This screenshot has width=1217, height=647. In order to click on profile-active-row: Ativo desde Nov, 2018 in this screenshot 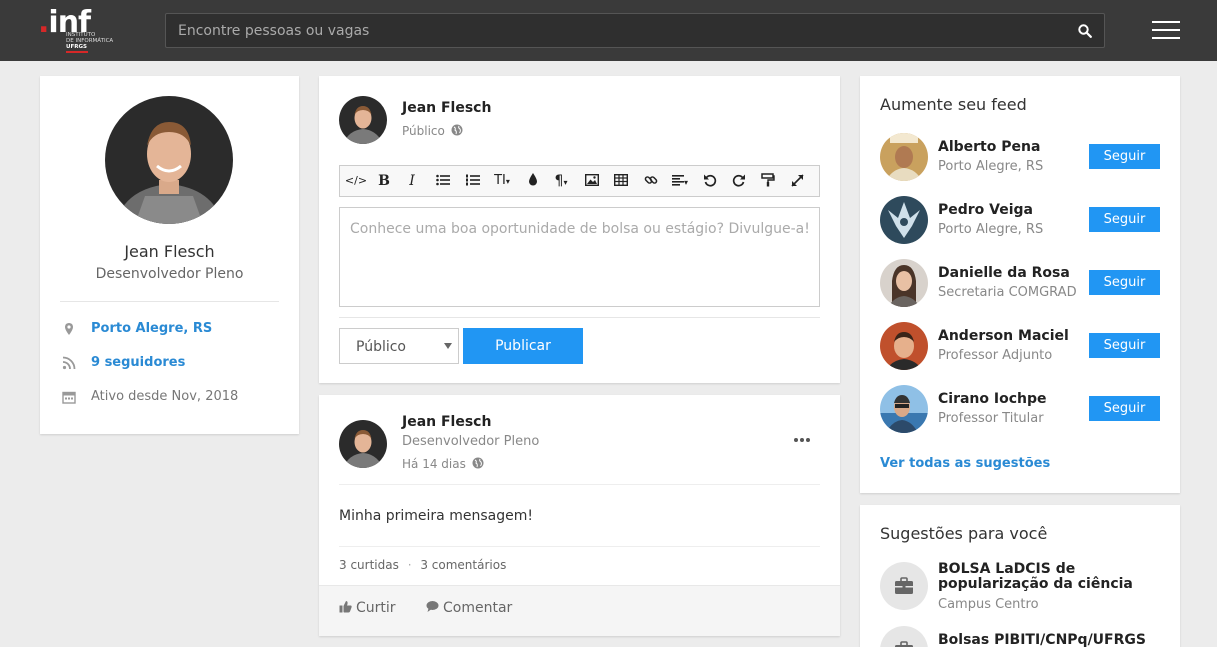, I will do `click(169, 397)`.